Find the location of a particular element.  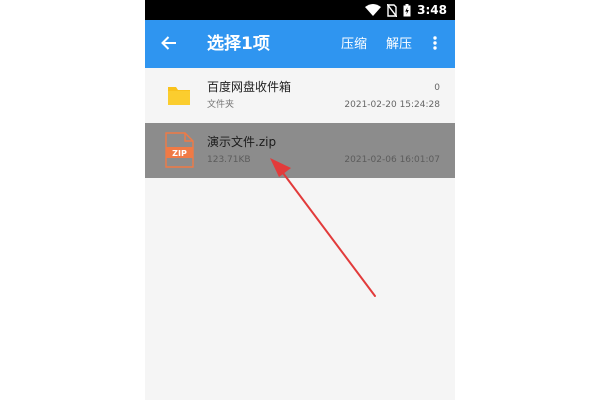

battery-charging-icon is located at coordinates (407, 10).